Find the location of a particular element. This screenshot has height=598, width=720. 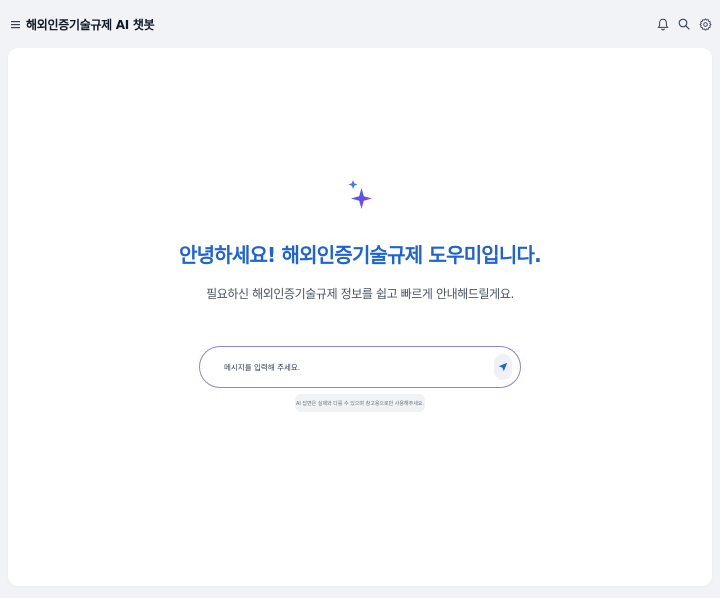

search-icon is located at coordinates (684, 24).